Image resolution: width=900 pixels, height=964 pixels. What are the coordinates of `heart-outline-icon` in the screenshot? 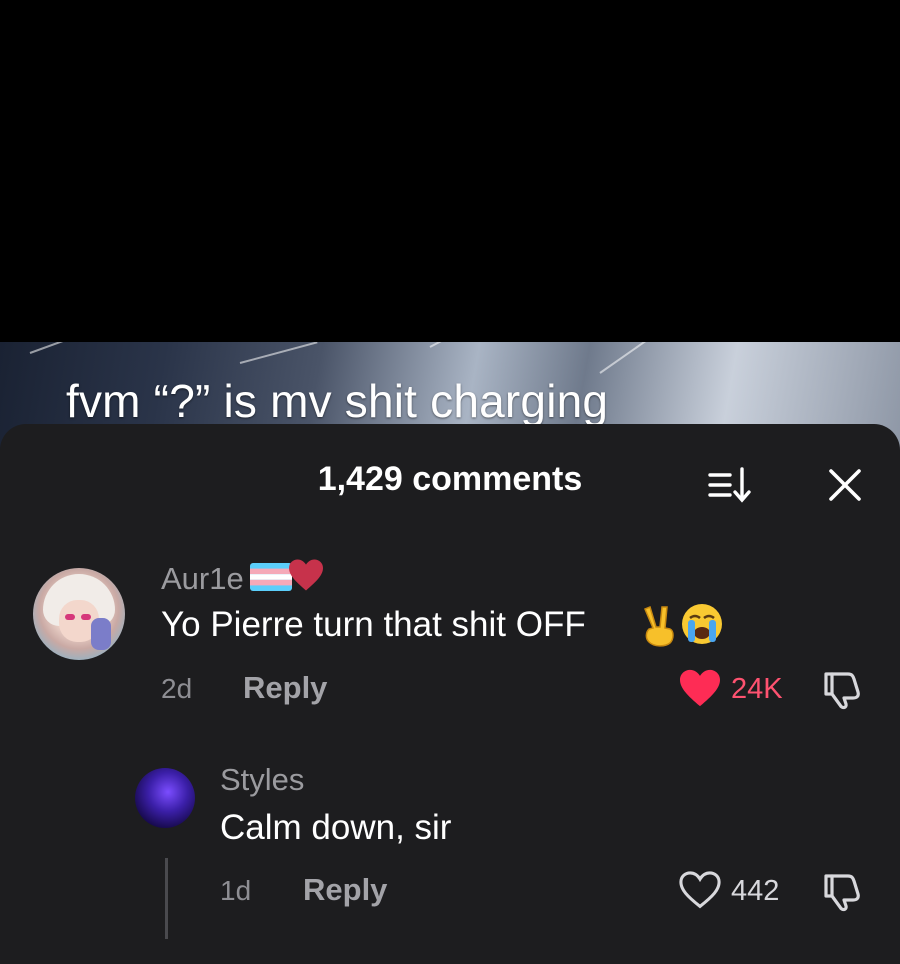 It's located at (700, 892).